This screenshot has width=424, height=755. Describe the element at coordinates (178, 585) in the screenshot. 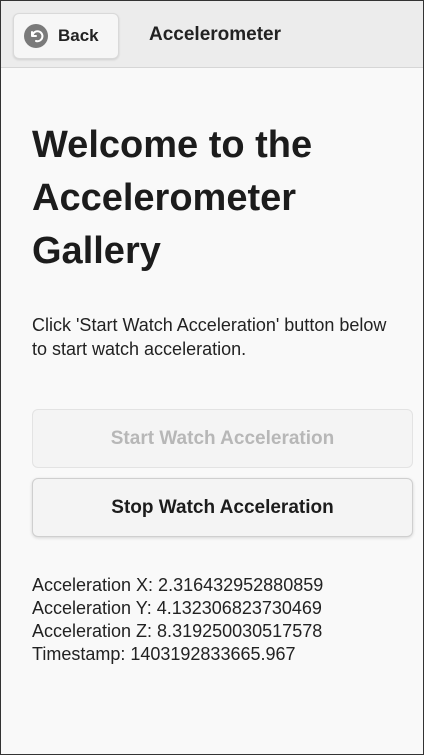

I see `acceleration-x-readout: Acceleration X: 2.316432952880859` at that location.